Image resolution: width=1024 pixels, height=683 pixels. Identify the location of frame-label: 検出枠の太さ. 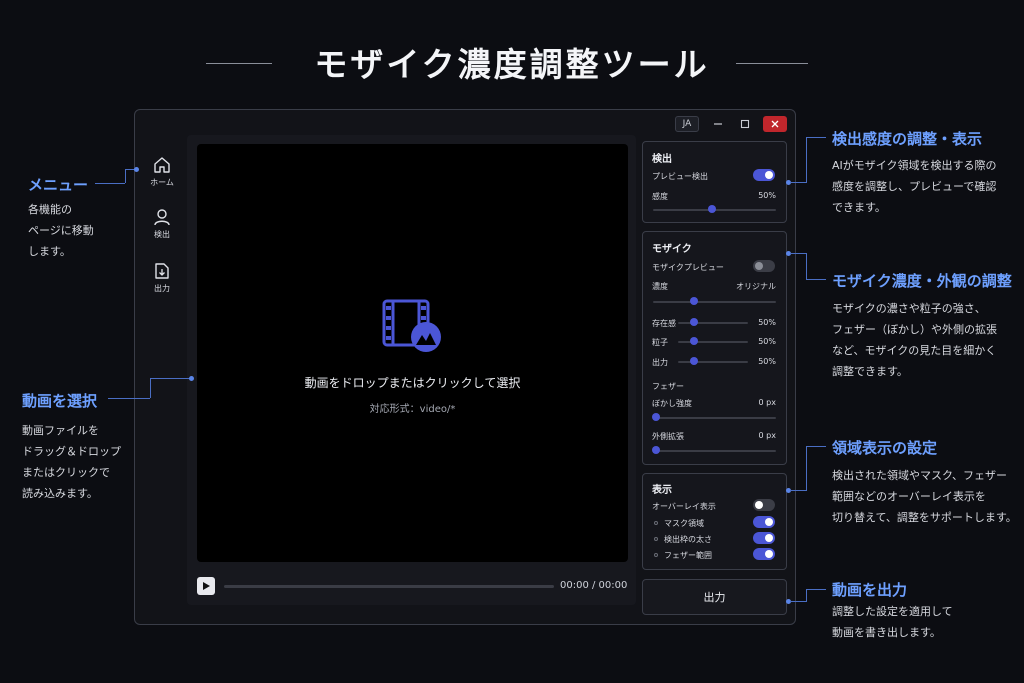
(688, 539).